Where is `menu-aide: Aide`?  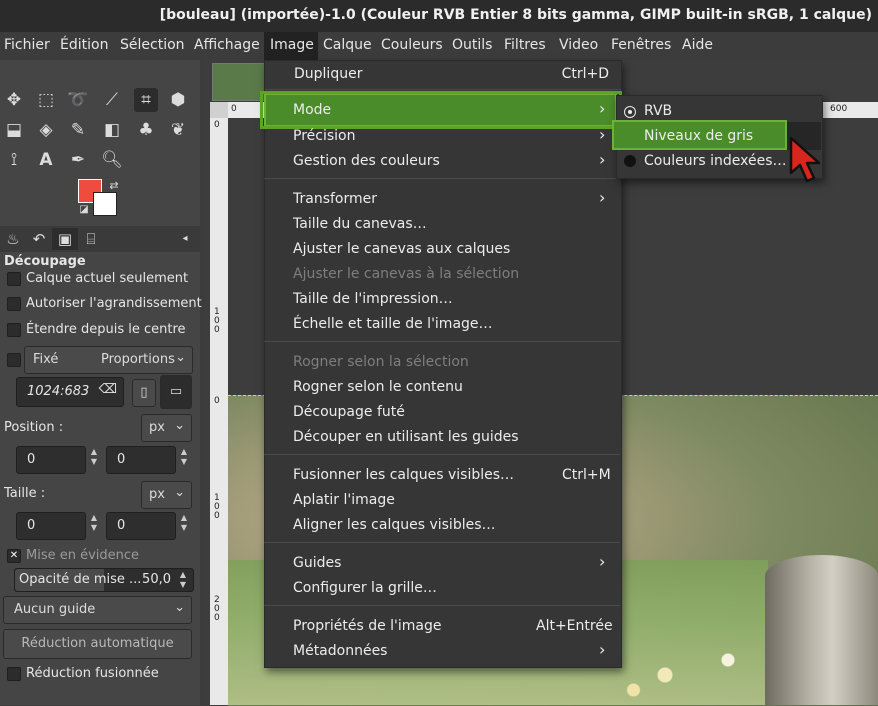 menu-aide: Aide is located at coordinates (697, 45).